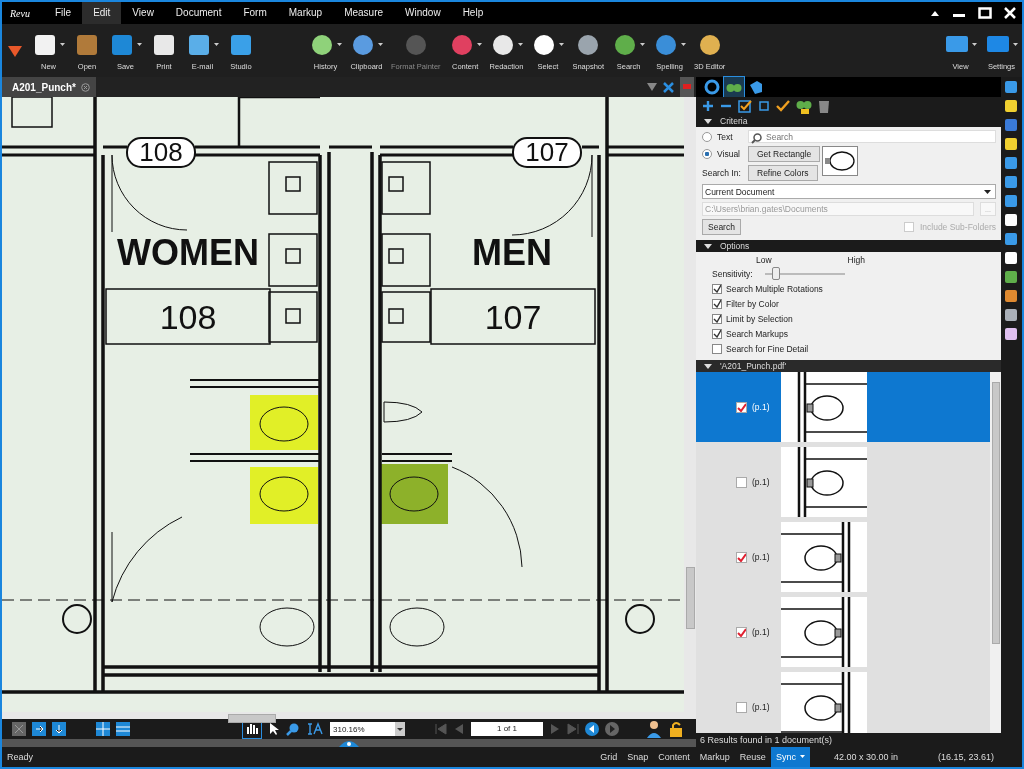 The height and width of the screenshot is (769, 1024). I want to click on trash-icon, so click(824, 106).